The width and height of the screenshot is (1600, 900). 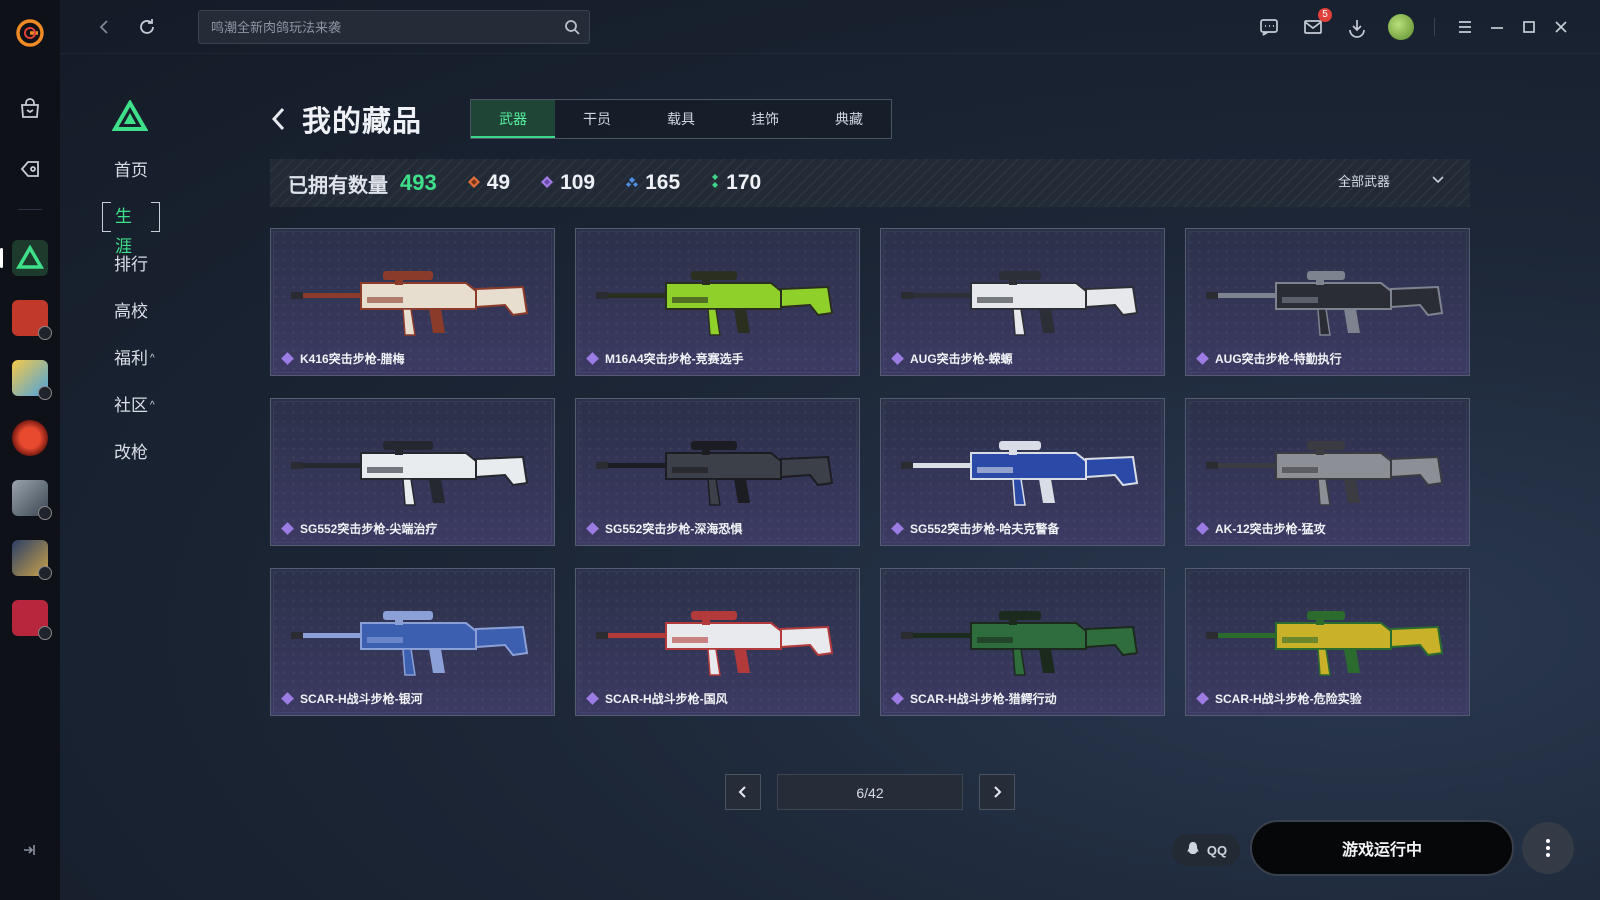 I want to click on app-logo-icon, so click(x=30, y=35).